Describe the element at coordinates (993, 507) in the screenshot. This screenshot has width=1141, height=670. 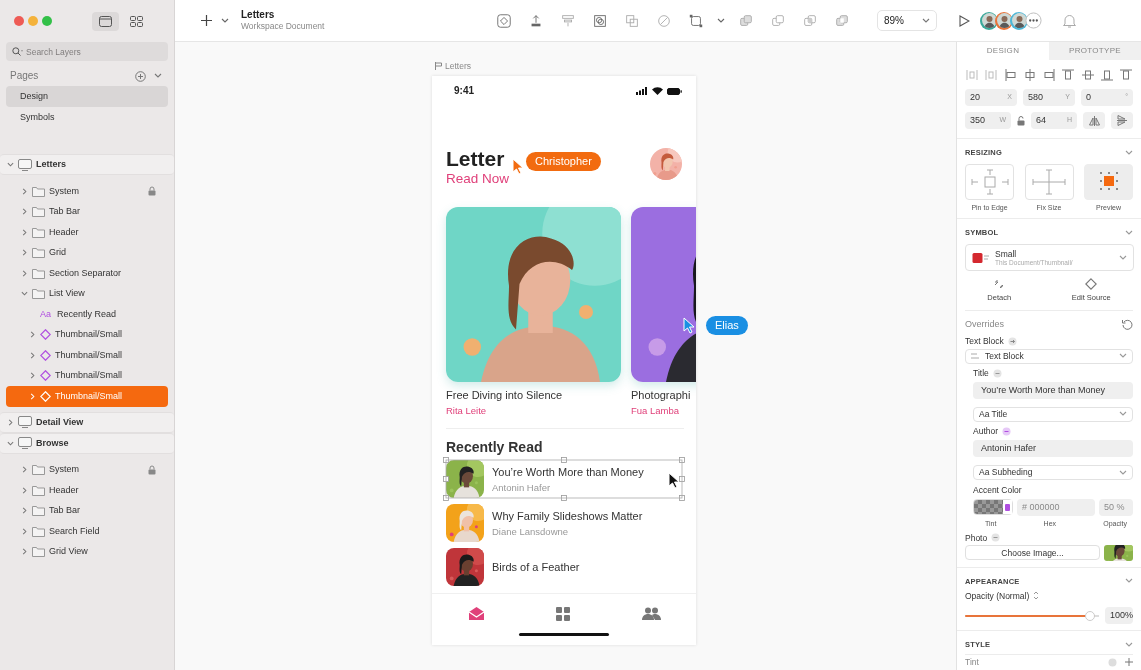
I see `color-well` at that location.